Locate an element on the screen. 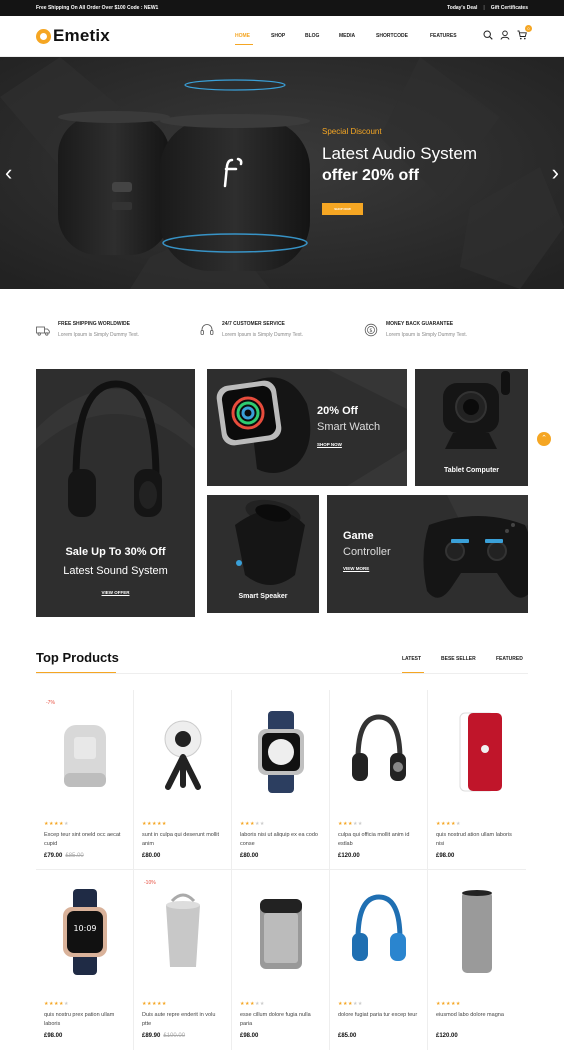  bread-maker-icon is located at coordinates (281, 933).